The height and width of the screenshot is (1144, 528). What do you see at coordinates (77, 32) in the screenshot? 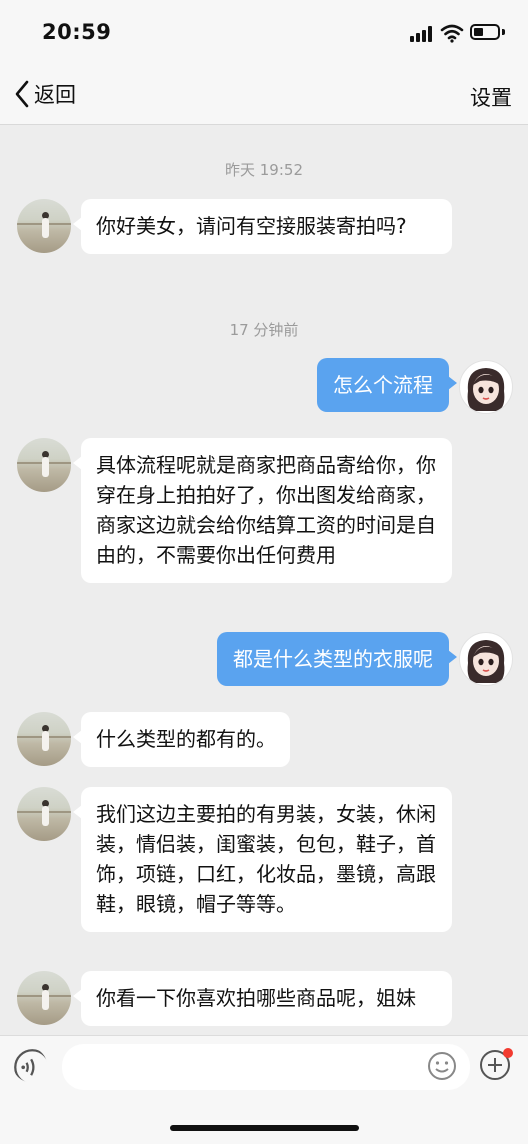
I see `status-time: 20:59` at bounding box center [77, 32].